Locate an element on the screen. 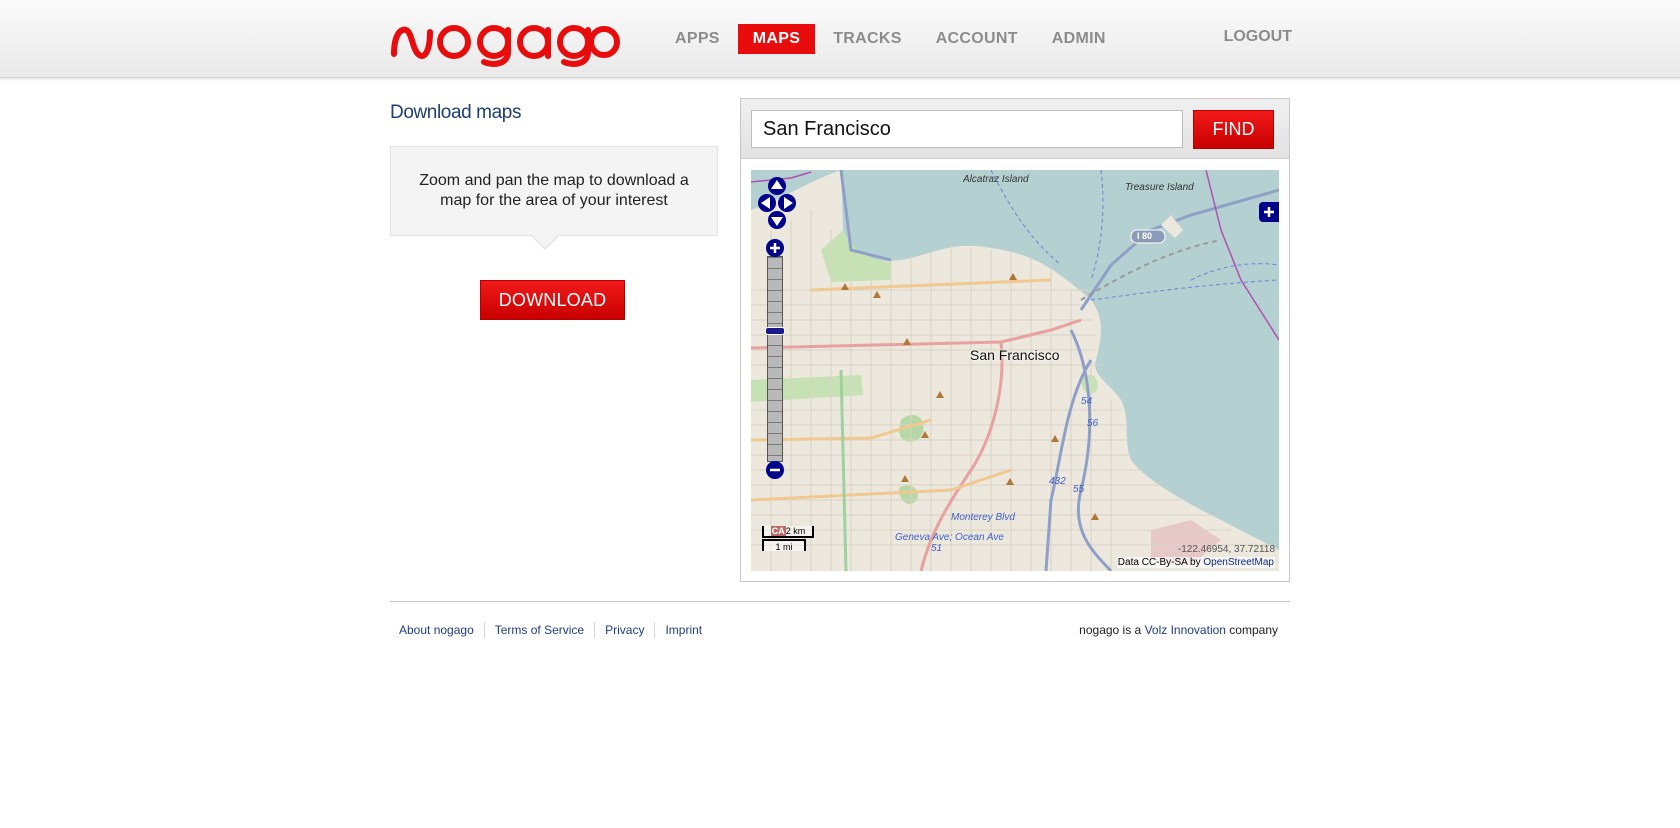 The width and height of the screenshot is (1680, 828). map-label-route-51: 51 is located at coordinates (937, 548).